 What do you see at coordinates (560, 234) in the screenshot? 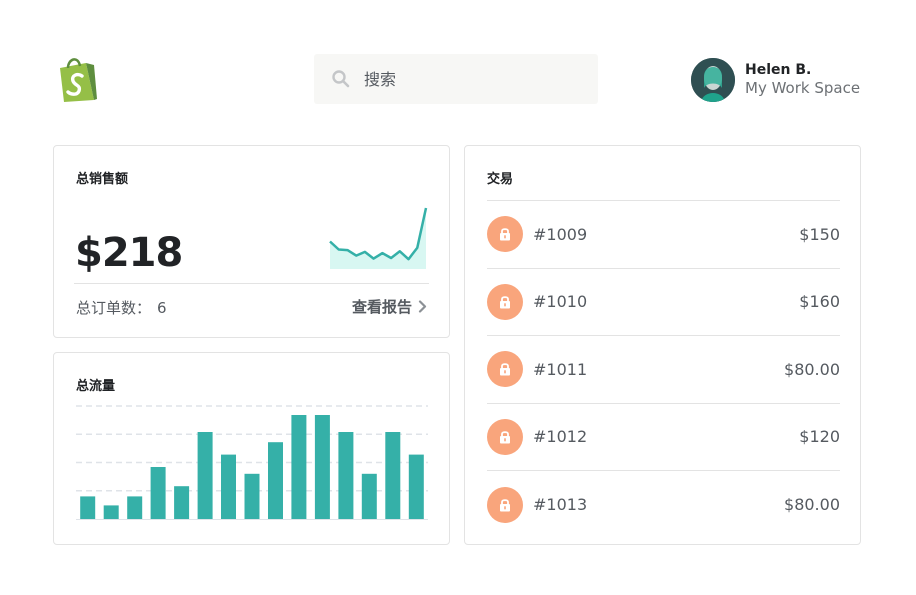
I see `transaction-id: #1009` at bounding box center [560, 234].